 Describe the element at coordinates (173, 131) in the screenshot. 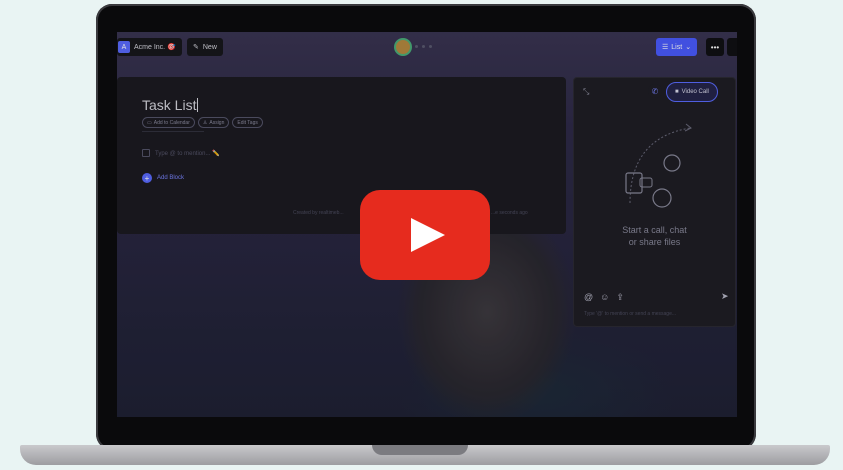

I see `title-divider` at that location.